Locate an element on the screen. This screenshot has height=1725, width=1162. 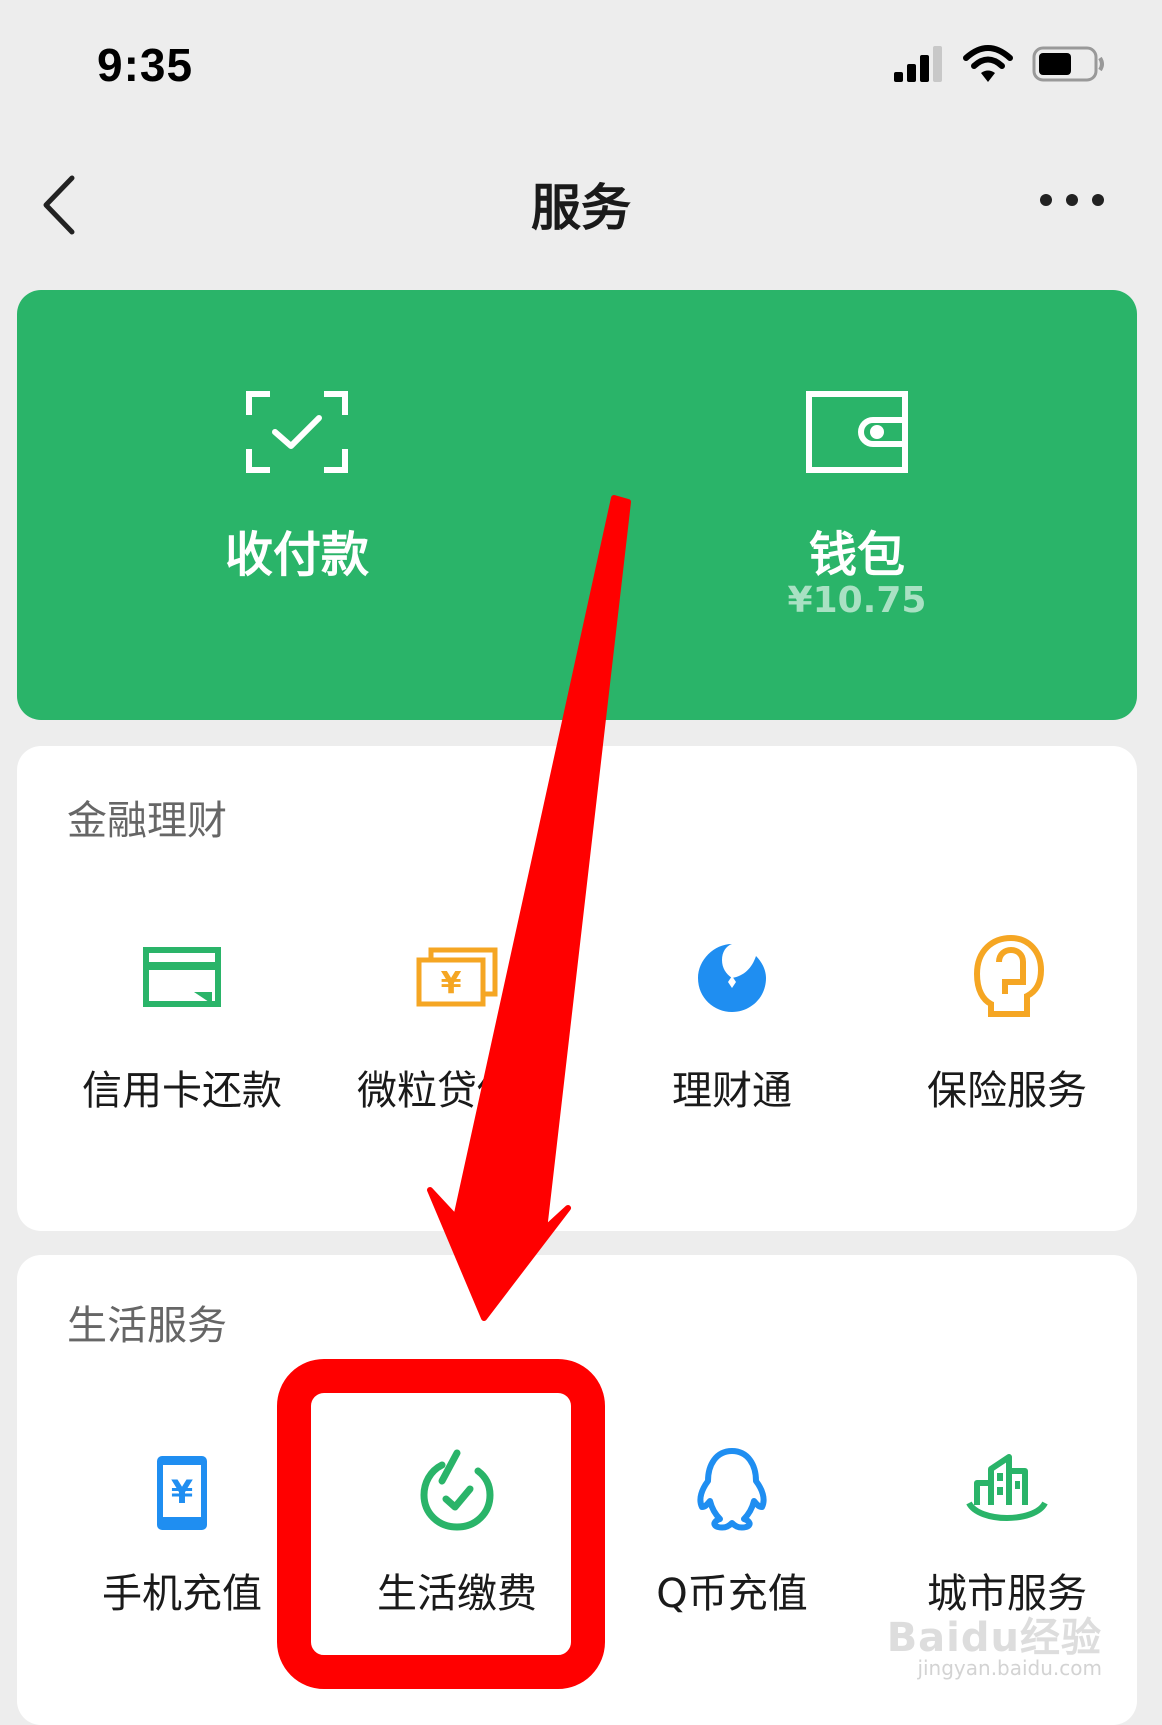
loan-icon: ¥ is located at coordinates (457, 977).